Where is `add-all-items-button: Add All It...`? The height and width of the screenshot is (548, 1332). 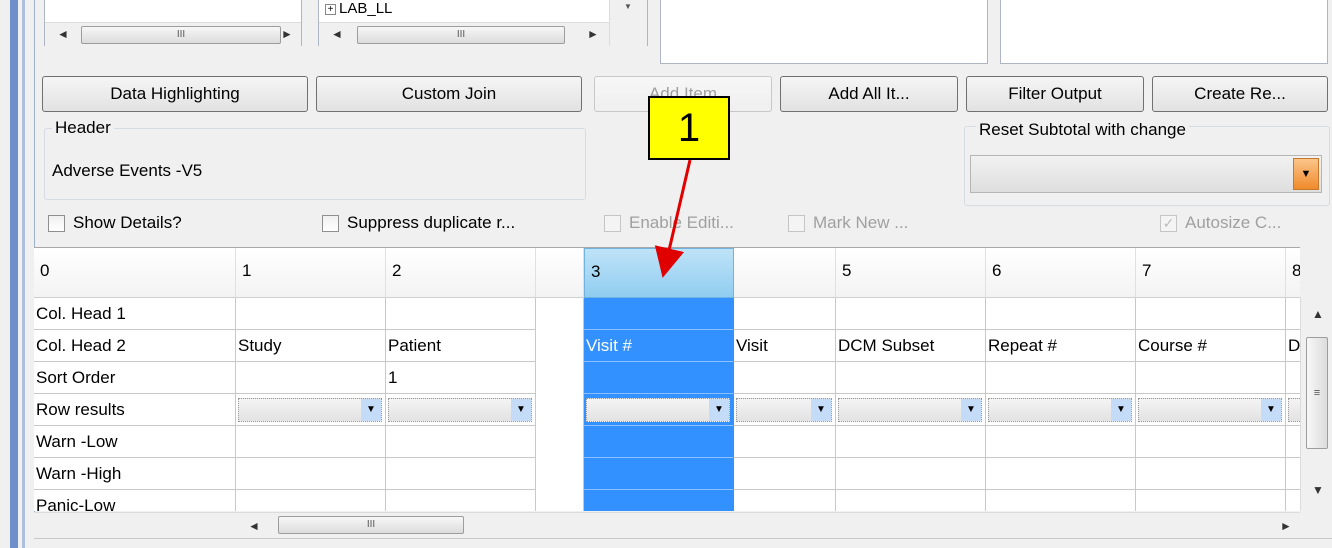
add-all-items-button: Add All It... is located at coordinates (869, 94).